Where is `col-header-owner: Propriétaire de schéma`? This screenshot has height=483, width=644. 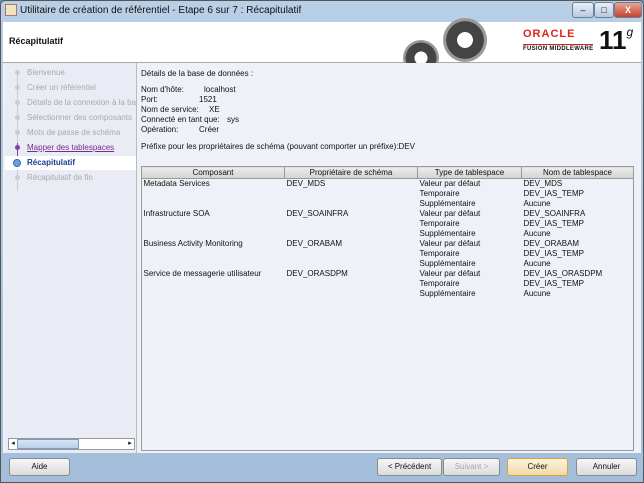
col-header-owner: Propriétaire de schéma is located at coordinates (351, 172).